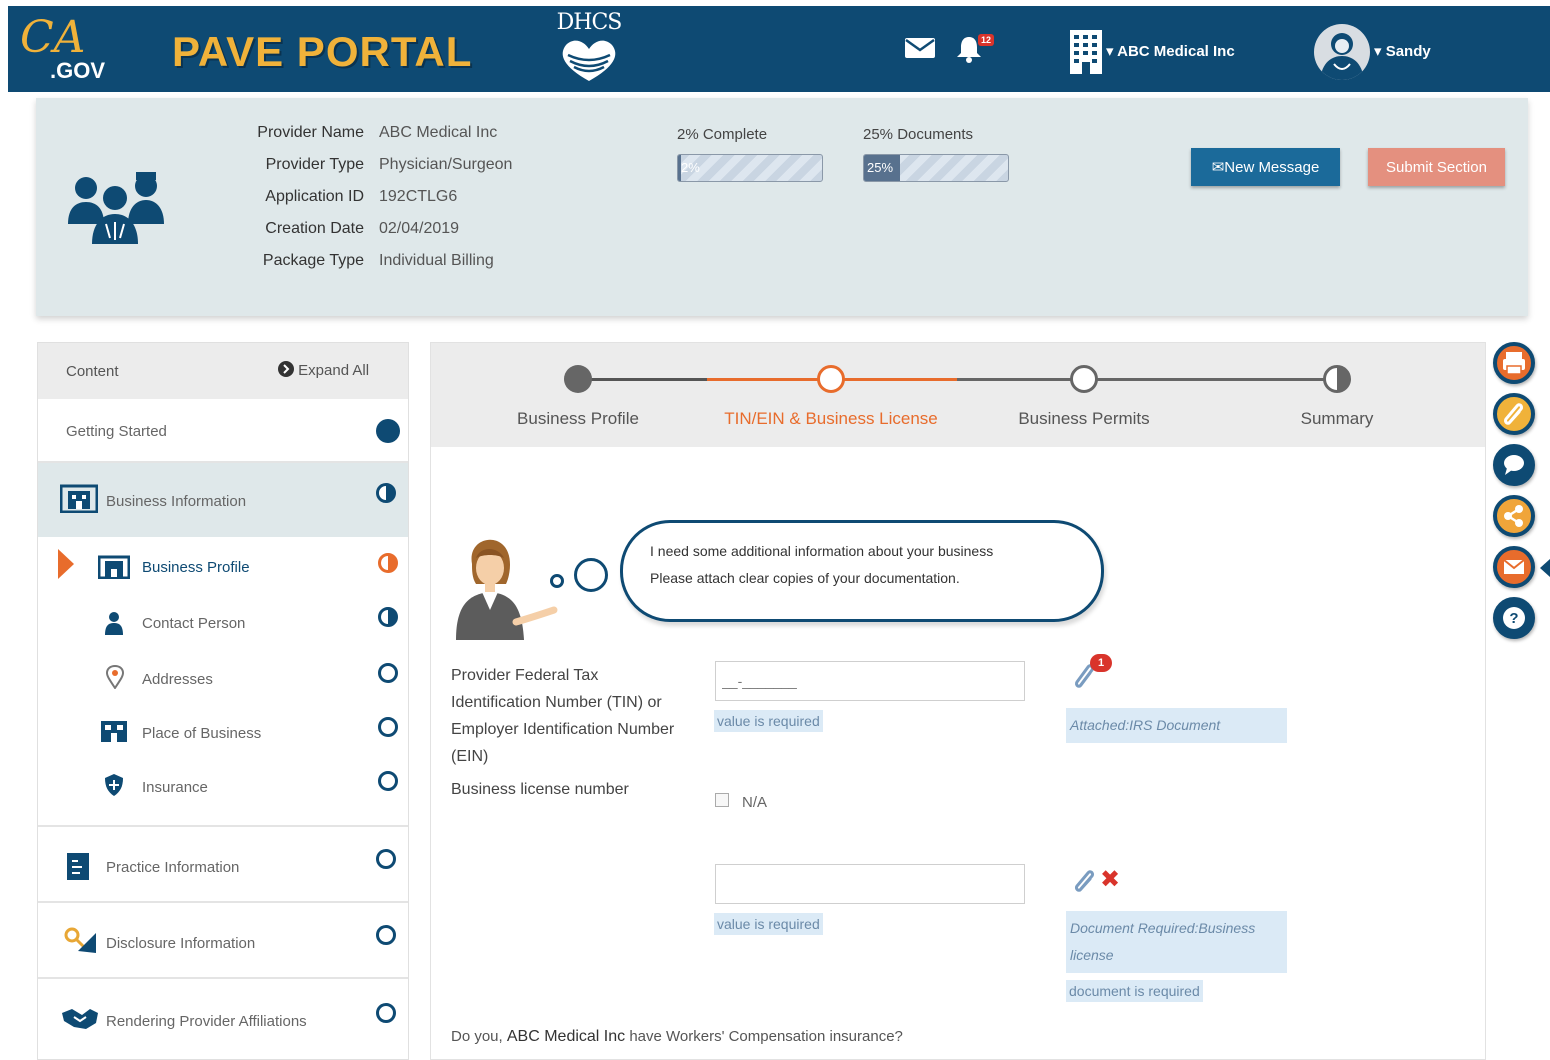 The image size is (1550, 1060). I want to click on sidebar-subitem-contact-person: Contact Person, so click(223, 622).